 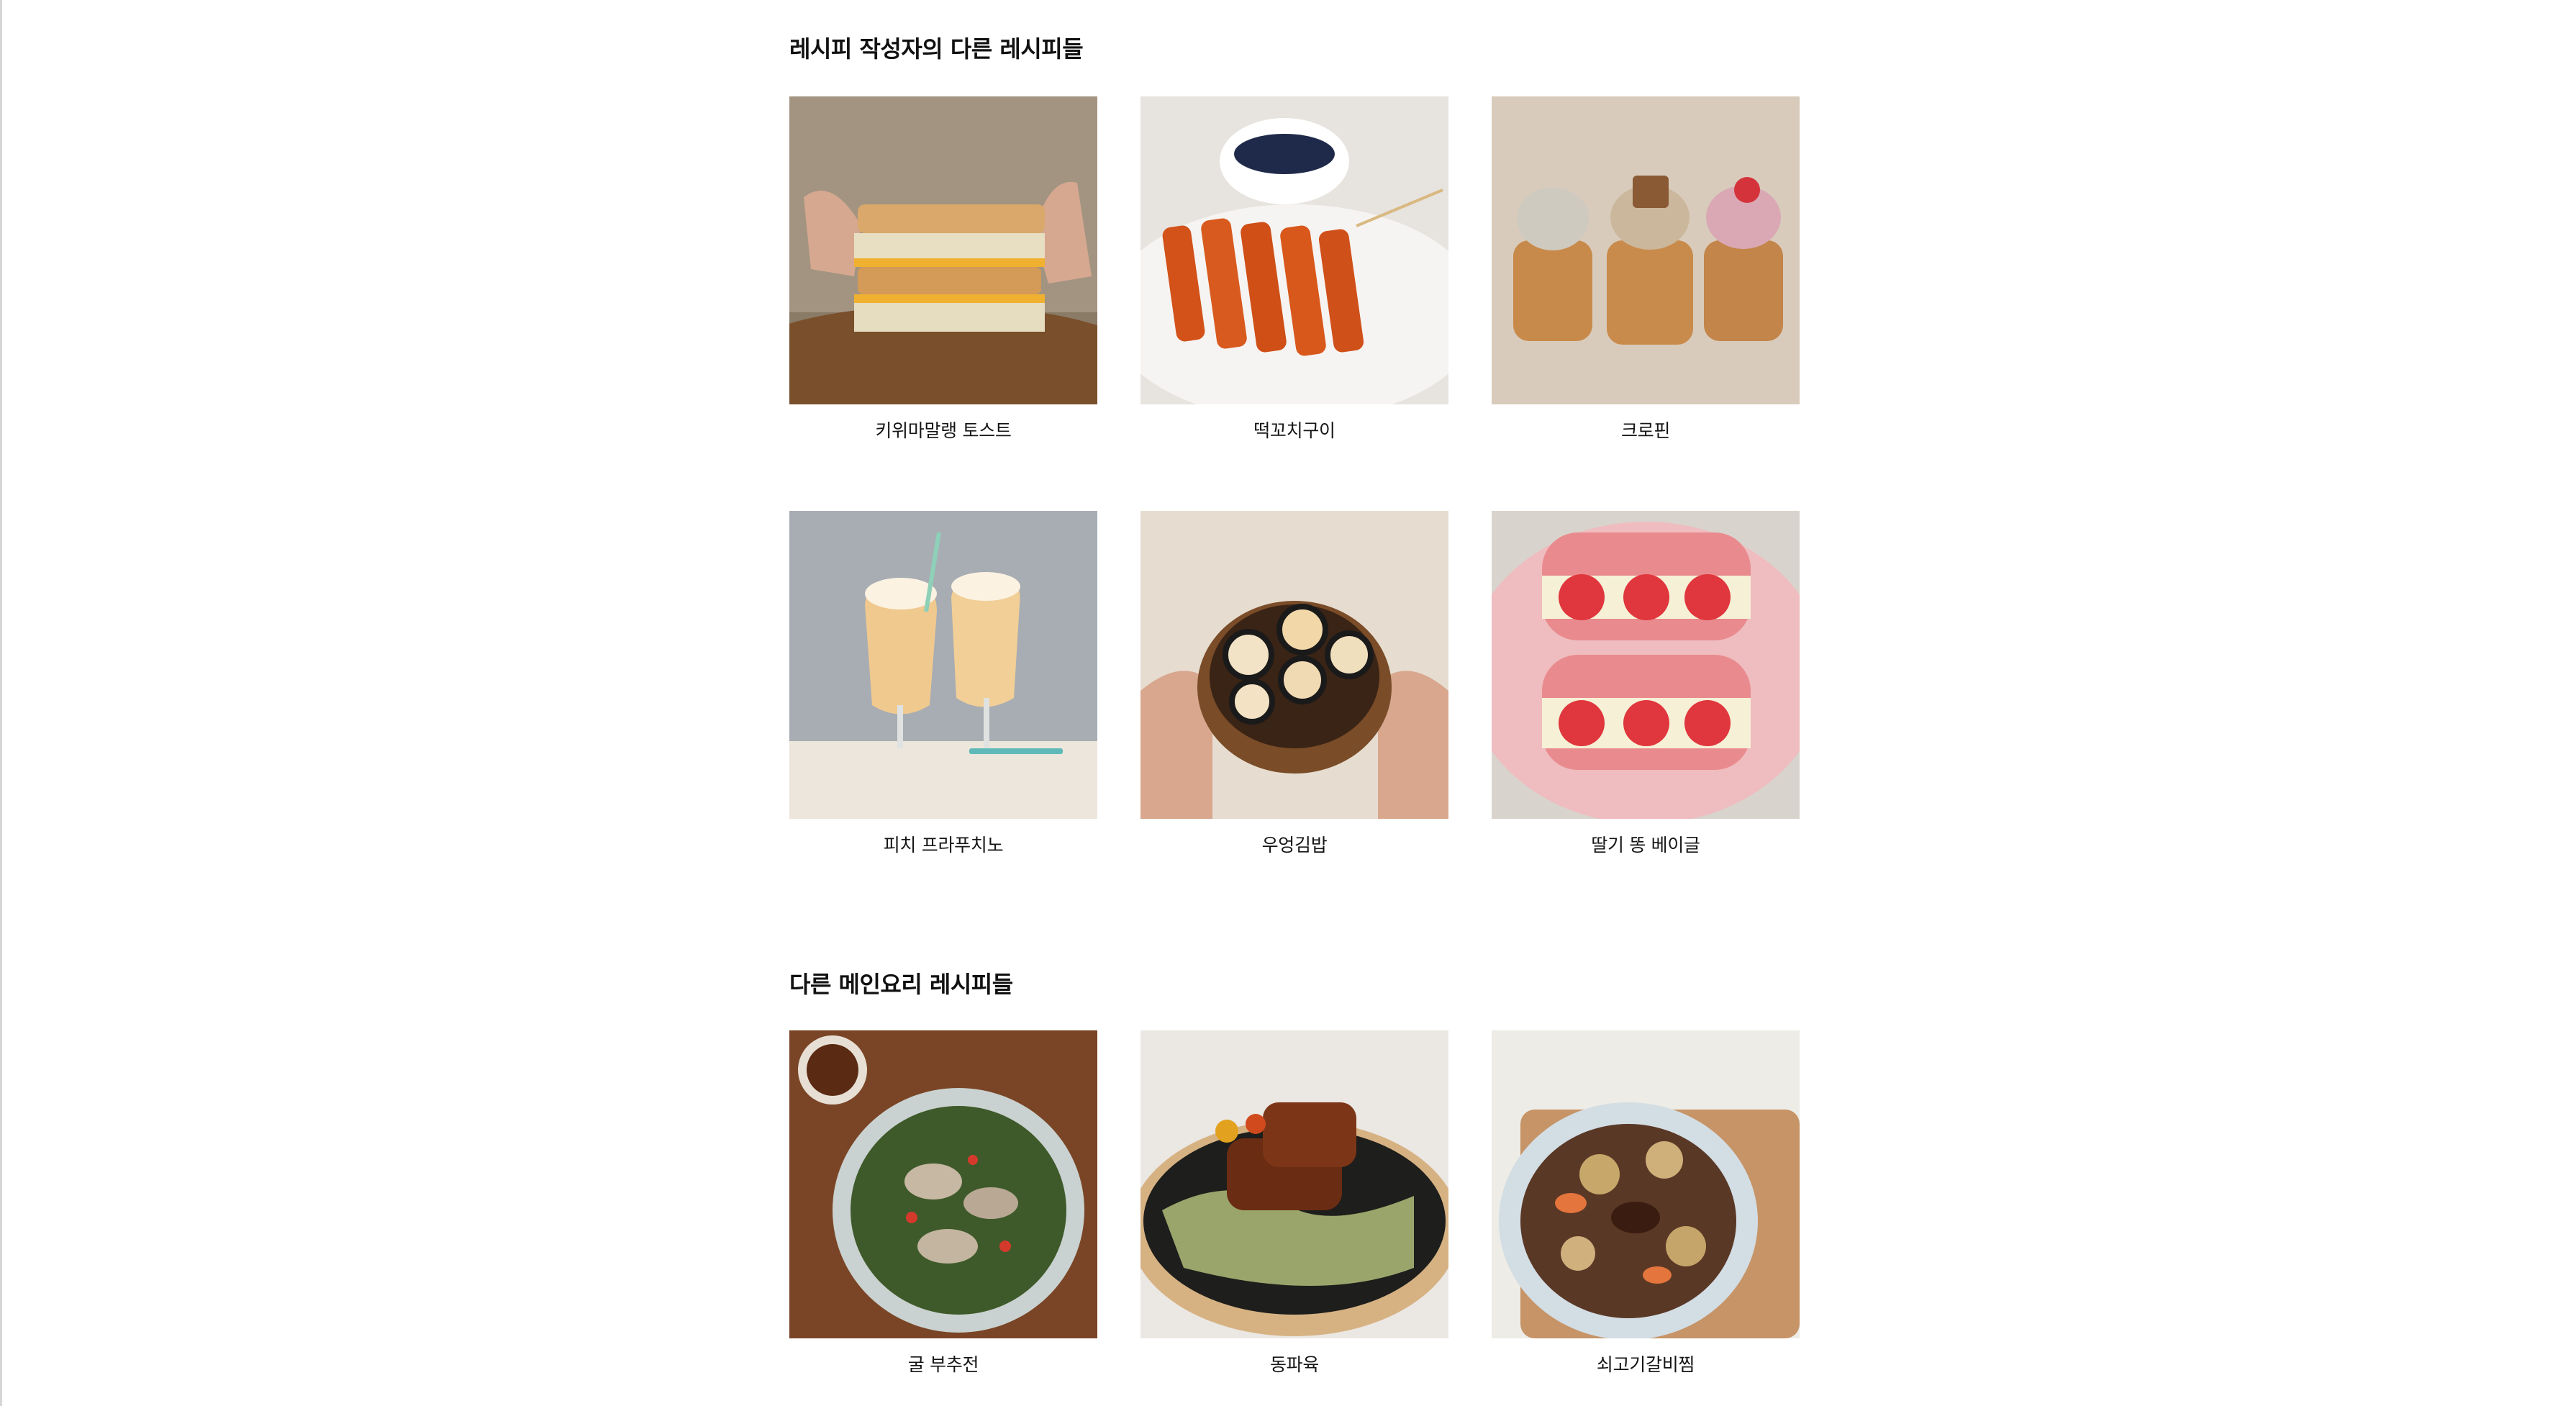 I want to click on recipe-title: 딸기 똥 베이글, so click(x=1646, y=845).